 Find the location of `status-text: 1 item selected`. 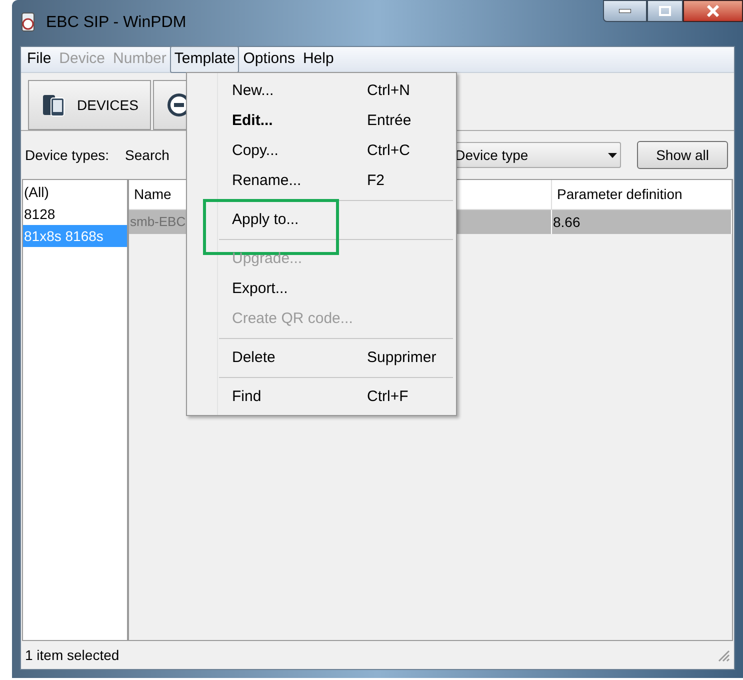

status-text: 1 item selected is located at coordinates (72, 655).